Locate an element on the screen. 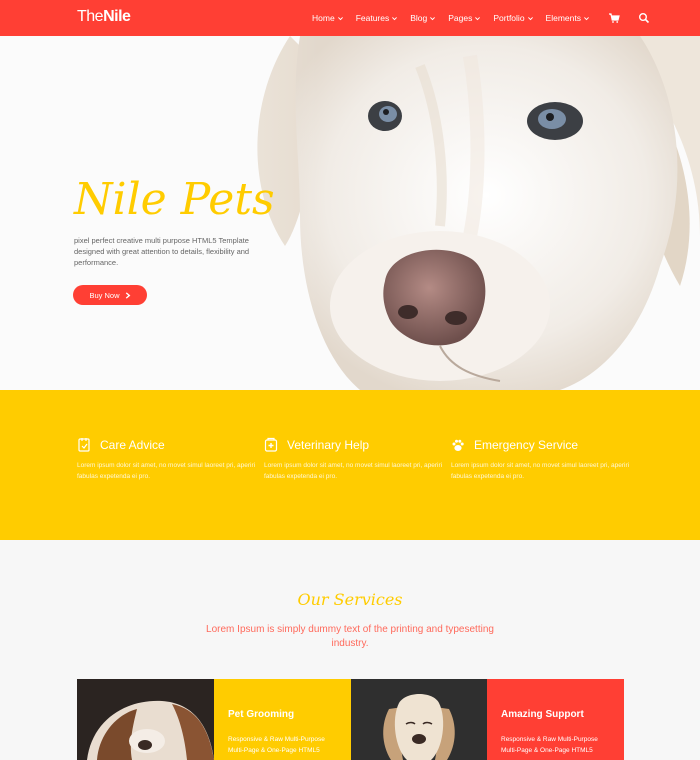 The height and width of the screenshot is (760, 700). nav-item-label: Home is located at coordinates (323, 18).